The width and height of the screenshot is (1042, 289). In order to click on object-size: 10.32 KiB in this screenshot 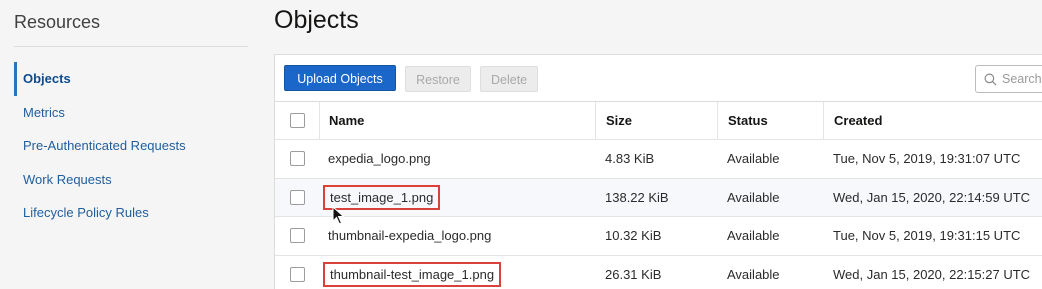, I will do `click(633, 236)`.